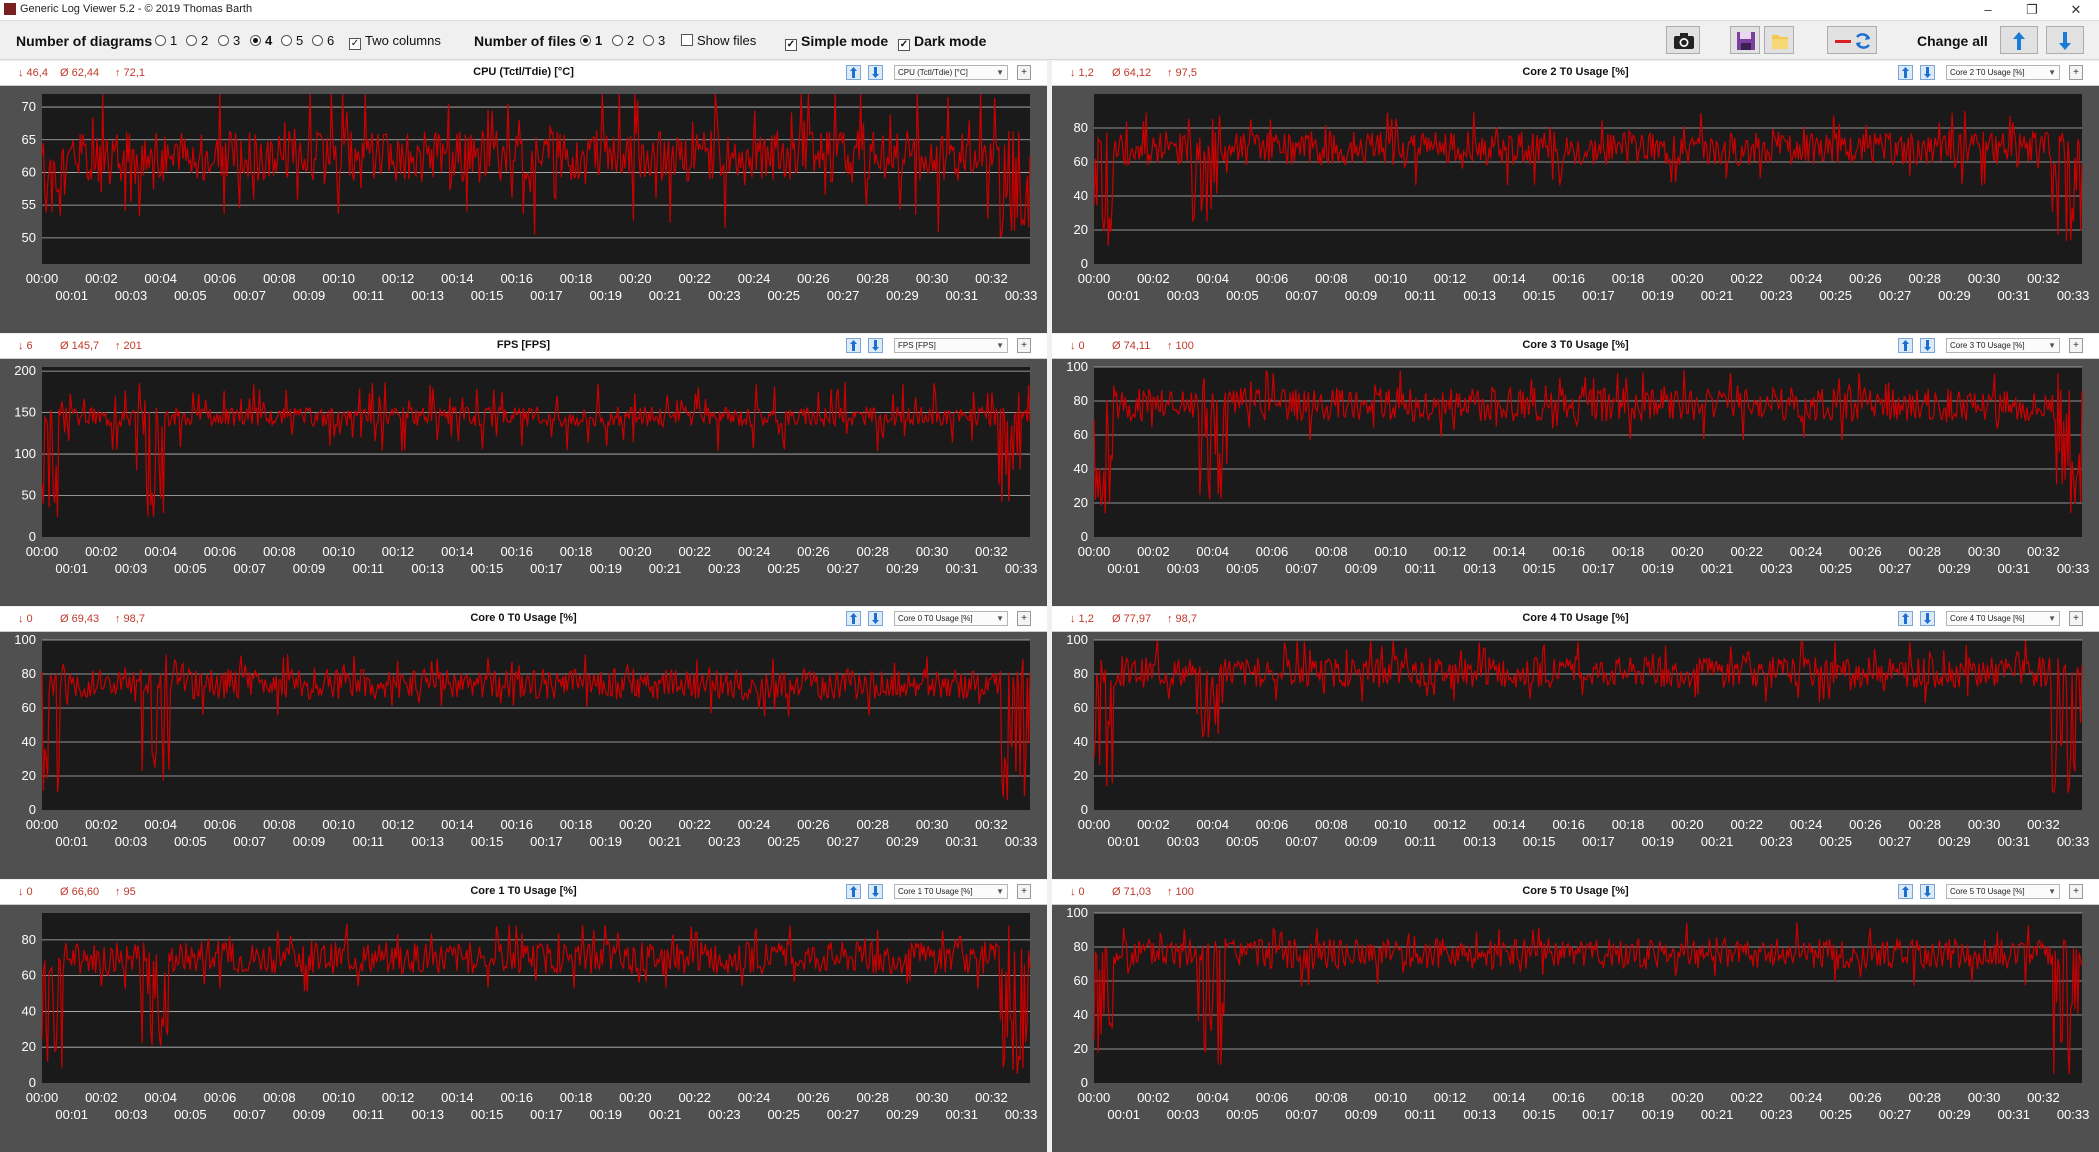  I want to click on x-tick-label: 00:21, so click(665, 1114).